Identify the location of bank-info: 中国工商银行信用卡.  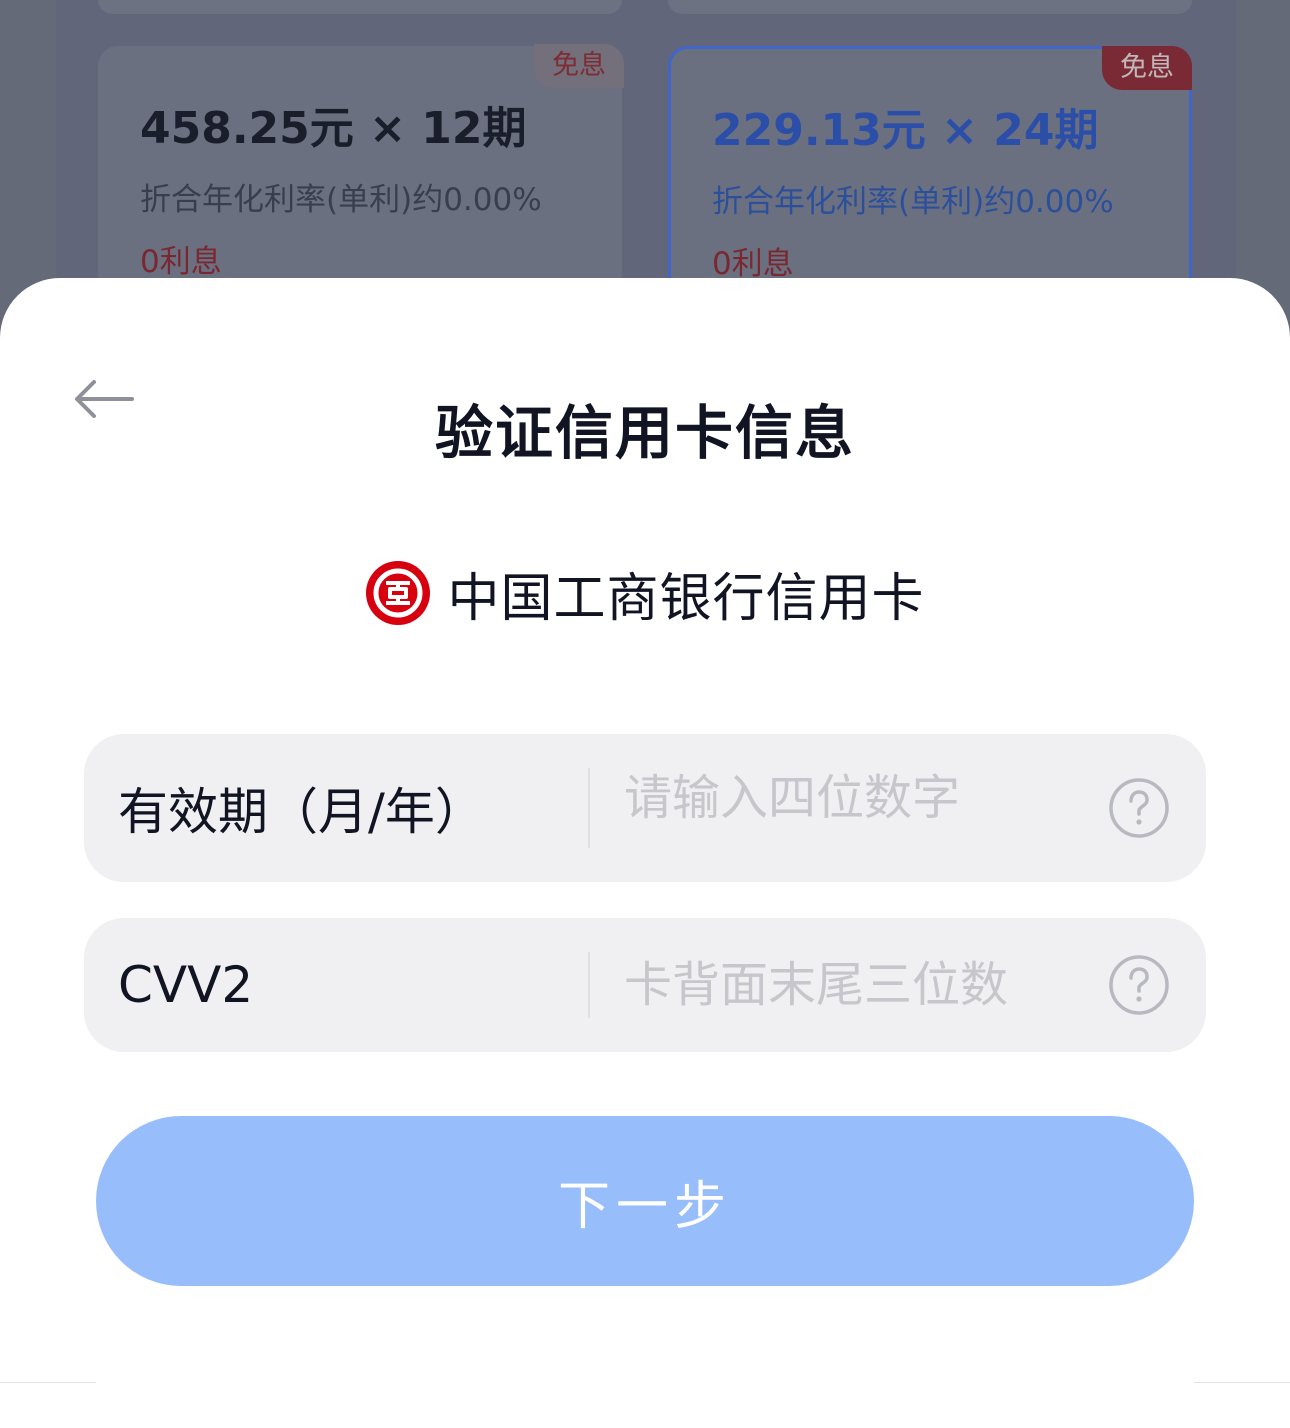
(645, 594).